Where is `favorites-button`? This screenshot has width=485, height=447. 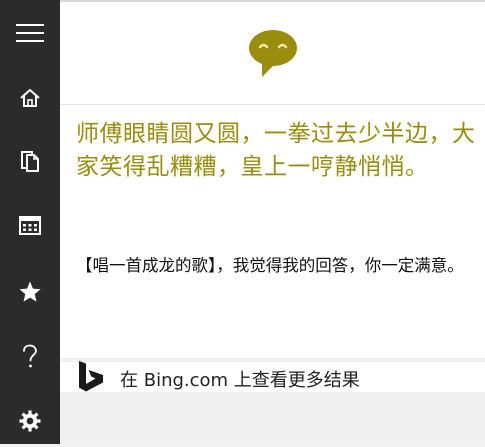
favorites-button is located at coordinates (30, 292).